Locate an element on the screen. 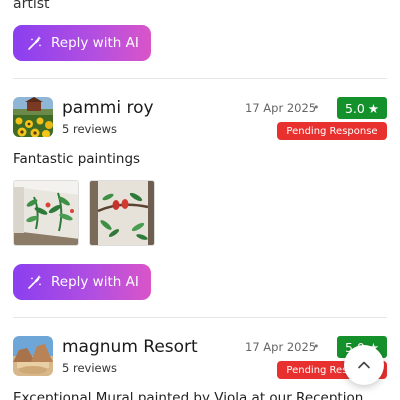 This screenshot has height=400, width=400. desert-rocks-photo is located at coordinates (33, 356).